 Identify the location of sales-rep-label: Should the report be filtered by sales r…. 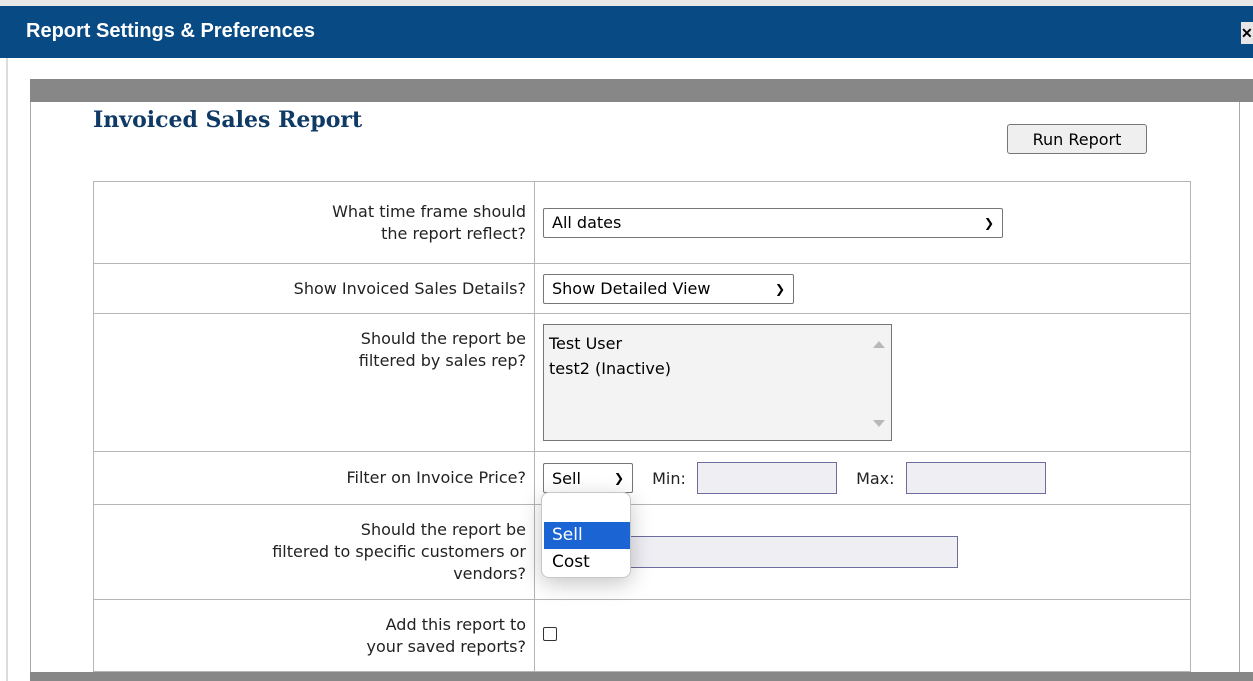
(314, 382).